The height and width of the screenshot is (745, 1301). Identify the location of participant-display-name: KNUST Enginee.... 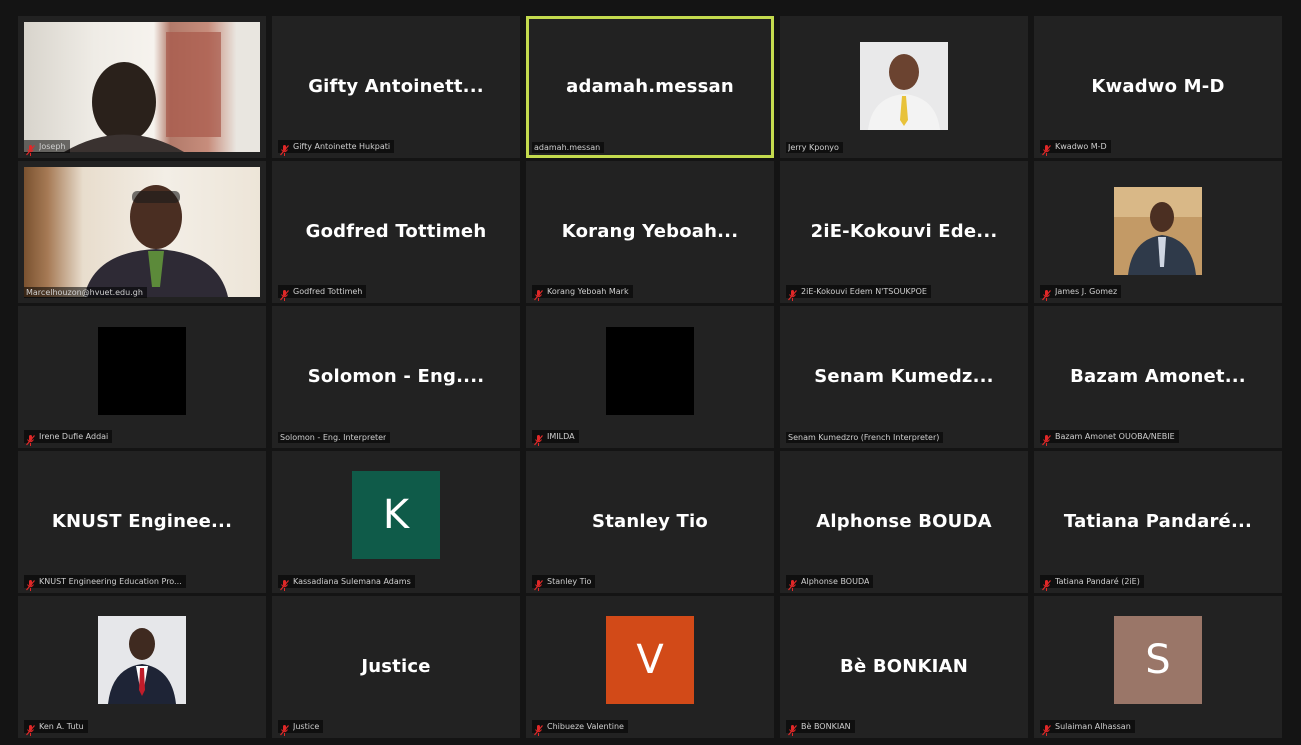
(142, 521).